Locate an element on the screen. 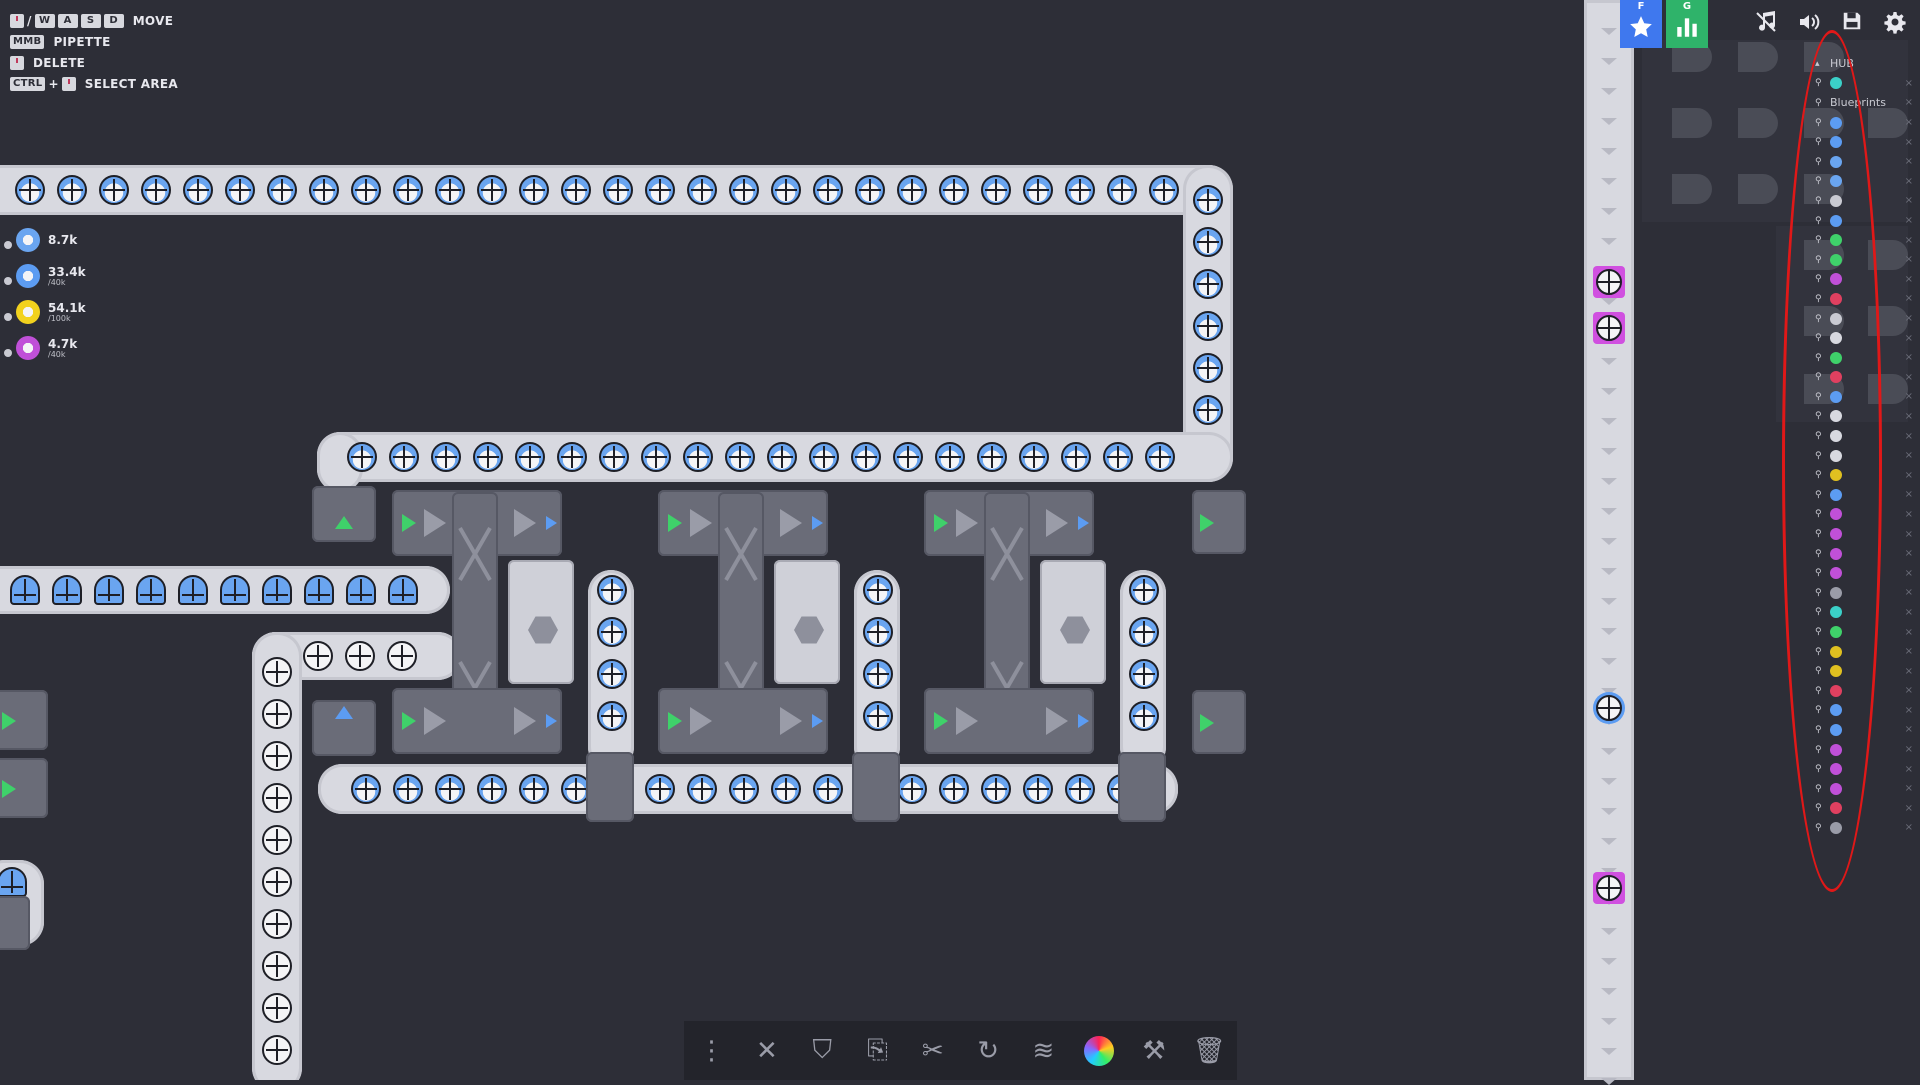 The width and height of the screenshot is (1920, 1085). tunnel-tool-icon: ⛉ is located at coordinates (822, 1051).